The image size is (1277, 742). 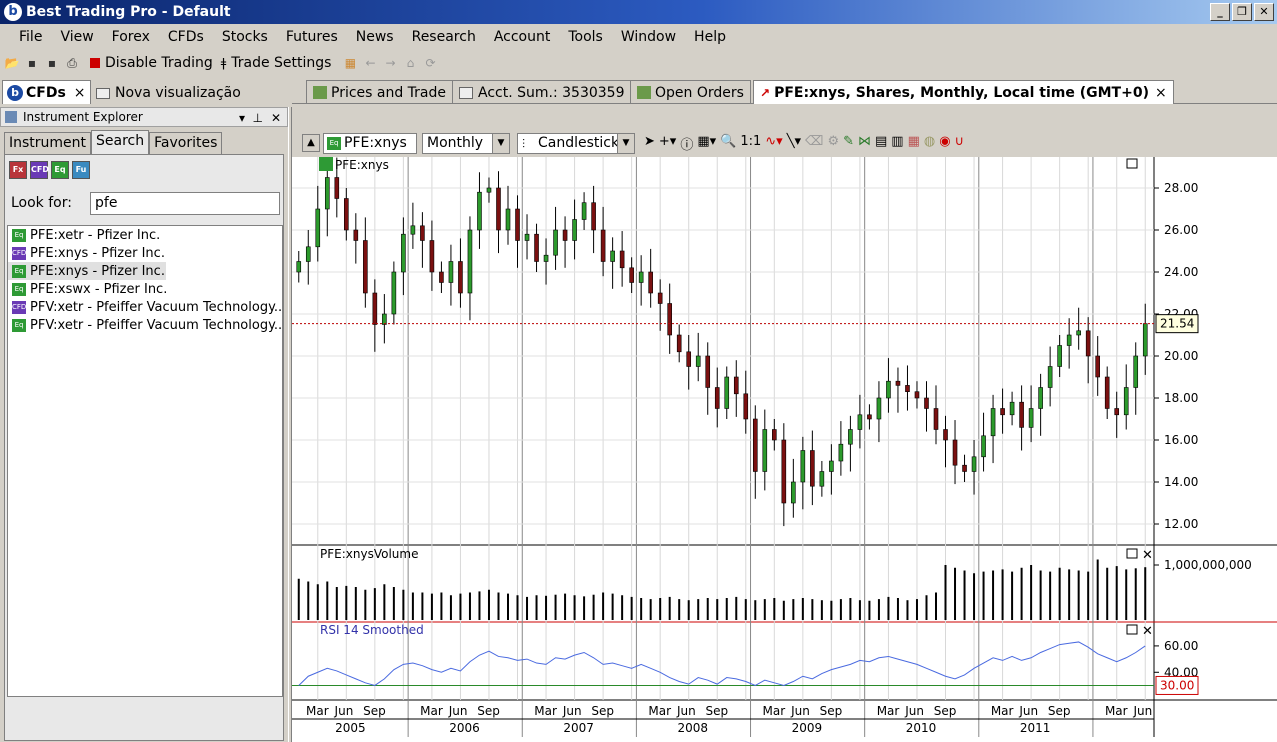 What do you see at coordinates (848, 143) in the screenshot?
I see `draw-icon: ✎` at bounding box center [848, 143].